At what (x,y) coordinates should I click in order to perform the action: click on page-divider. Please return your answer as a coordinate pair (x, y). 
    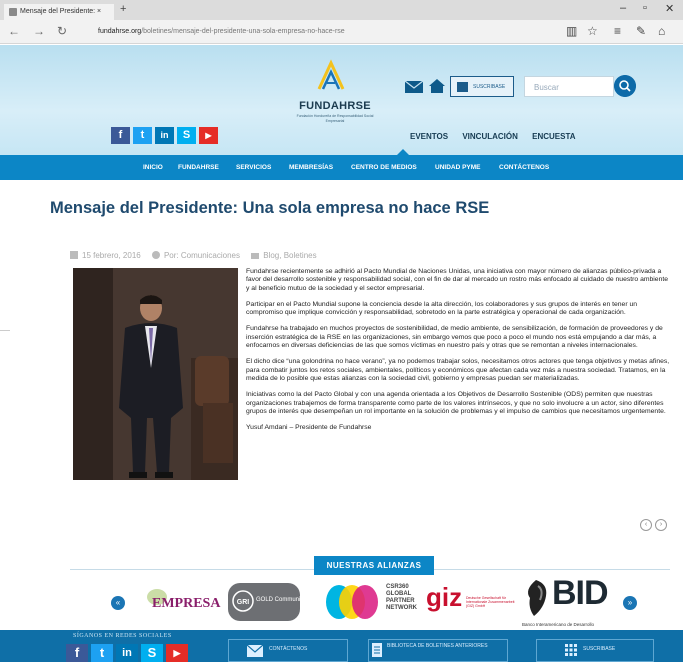
    Looking at the image, I should click on (5, 330).